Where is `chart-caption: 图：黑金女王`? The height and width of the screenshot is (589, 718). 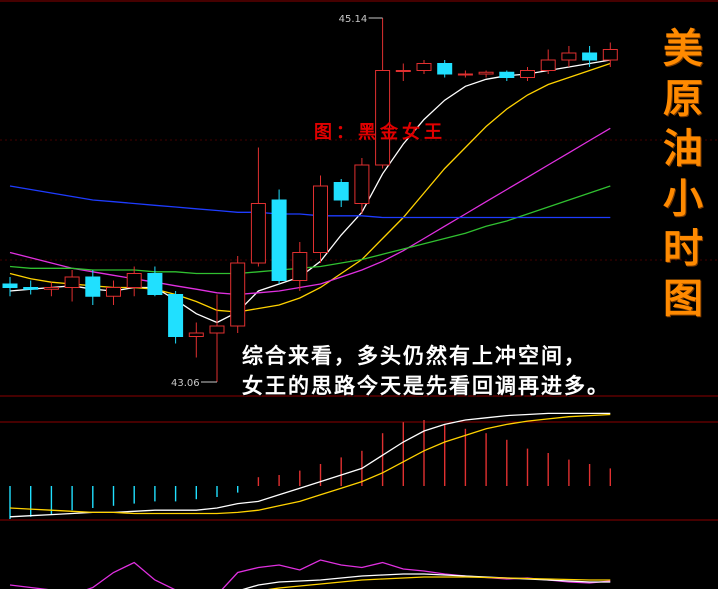
chart-caption: 图：黑金女王 is located at coordinates (380, 132).